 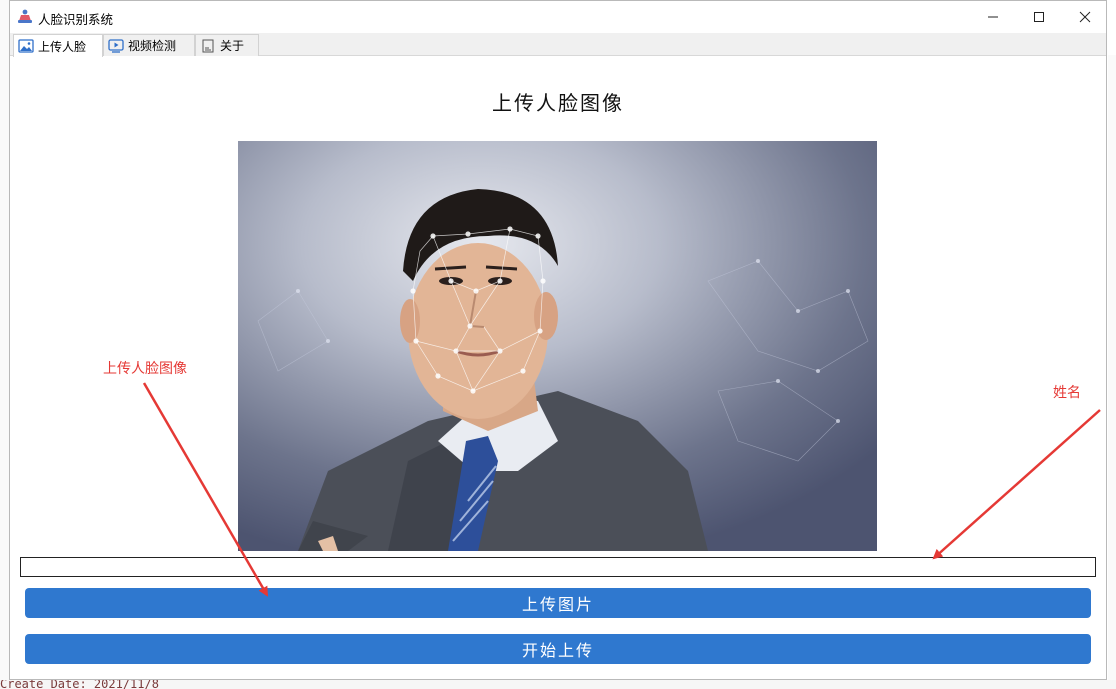 What do you see at coordinates (558, 45) in the screenshot?
I see `tab-bar: 上传人脸 视频检测 关于` at bounding box center [558, 45].